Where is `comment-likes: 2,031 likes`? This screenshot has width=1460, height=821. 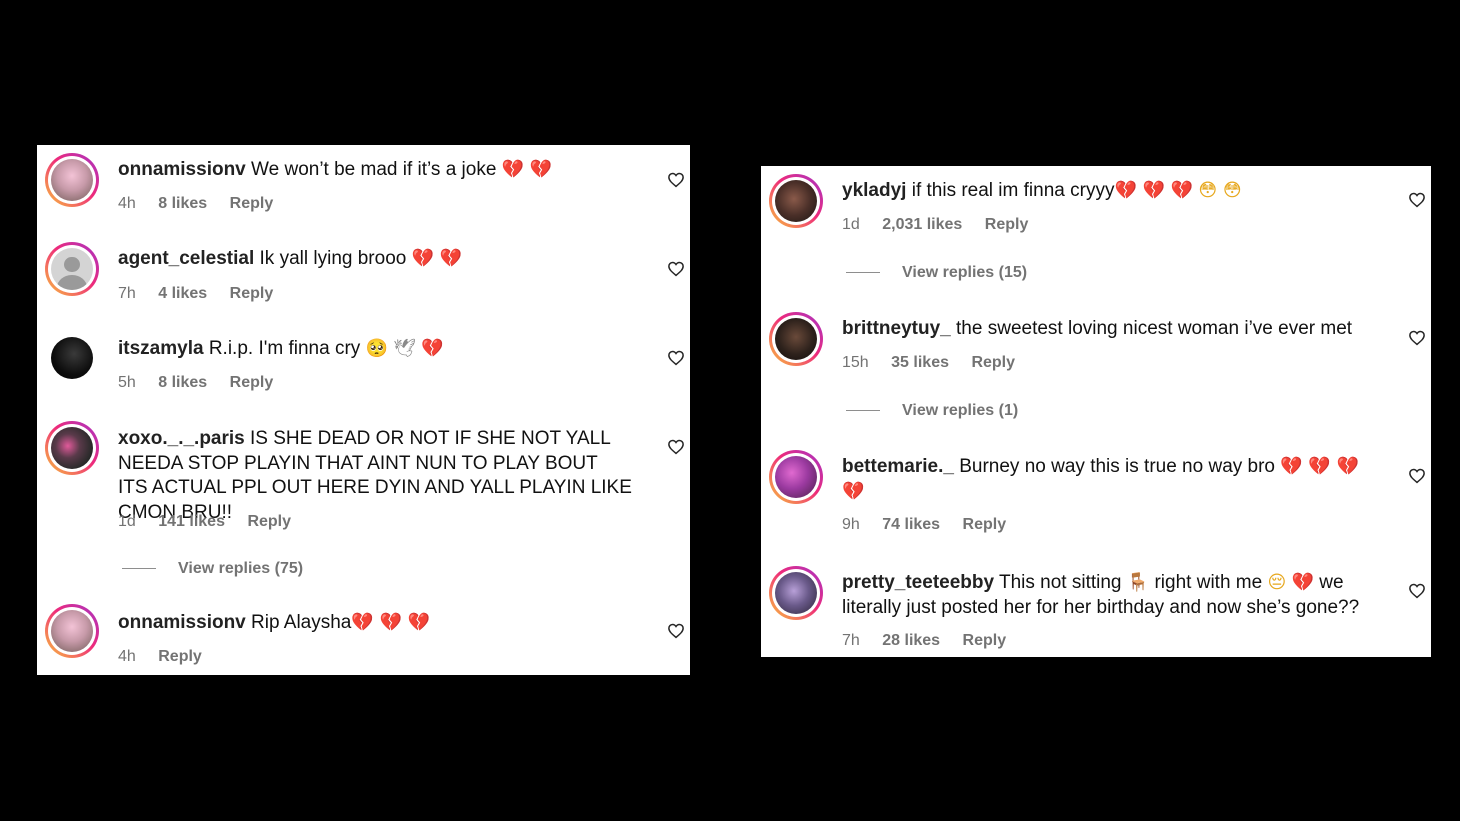 comment-likes: 2,031 likes is located at coordinates (922, 224).